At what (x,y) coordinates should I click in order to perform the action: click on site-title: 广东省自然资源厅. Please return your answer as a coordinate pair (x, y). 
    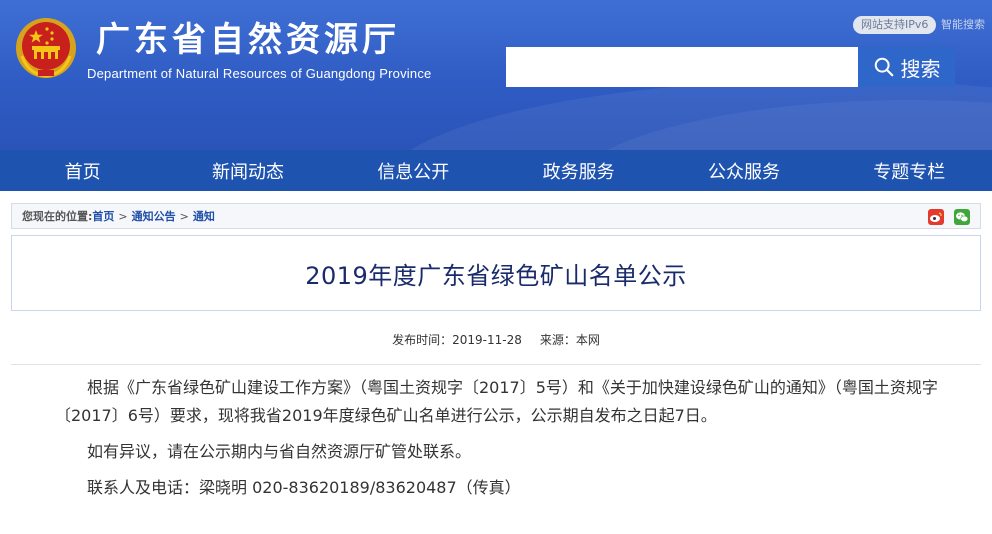
    Looking at the image, I should click on (248, 36).